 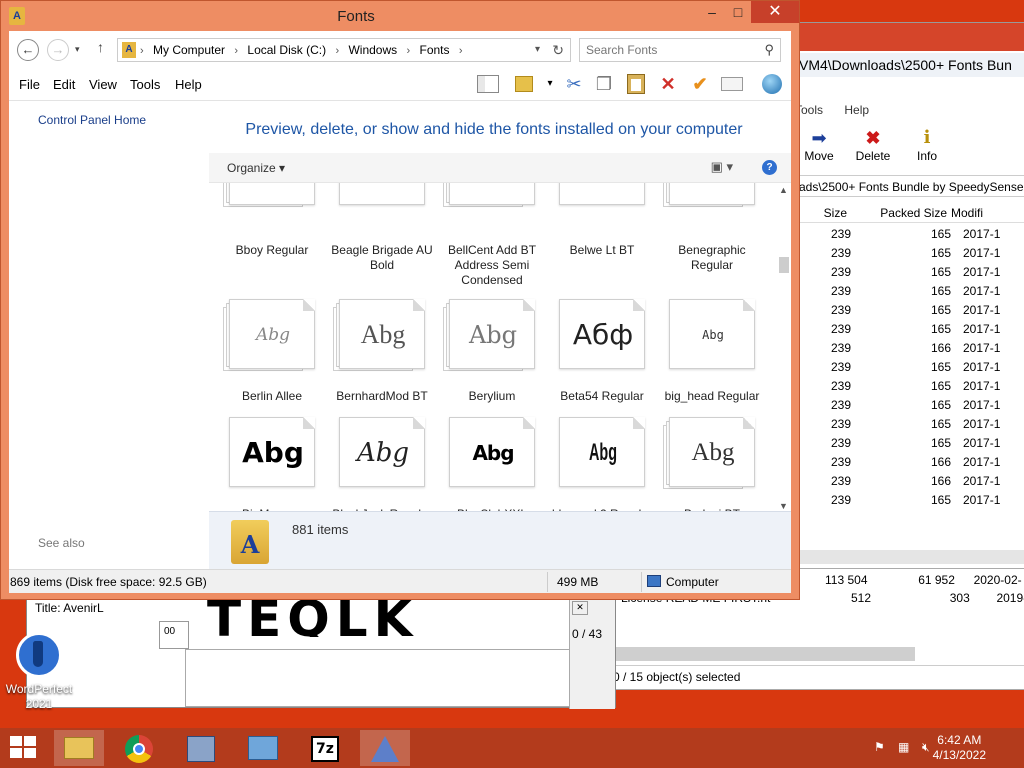 What do you see at coordinates (901, 212) in the screenshot?
I see `col-packed-size: Packed Size` at bounding box center [901, 212].